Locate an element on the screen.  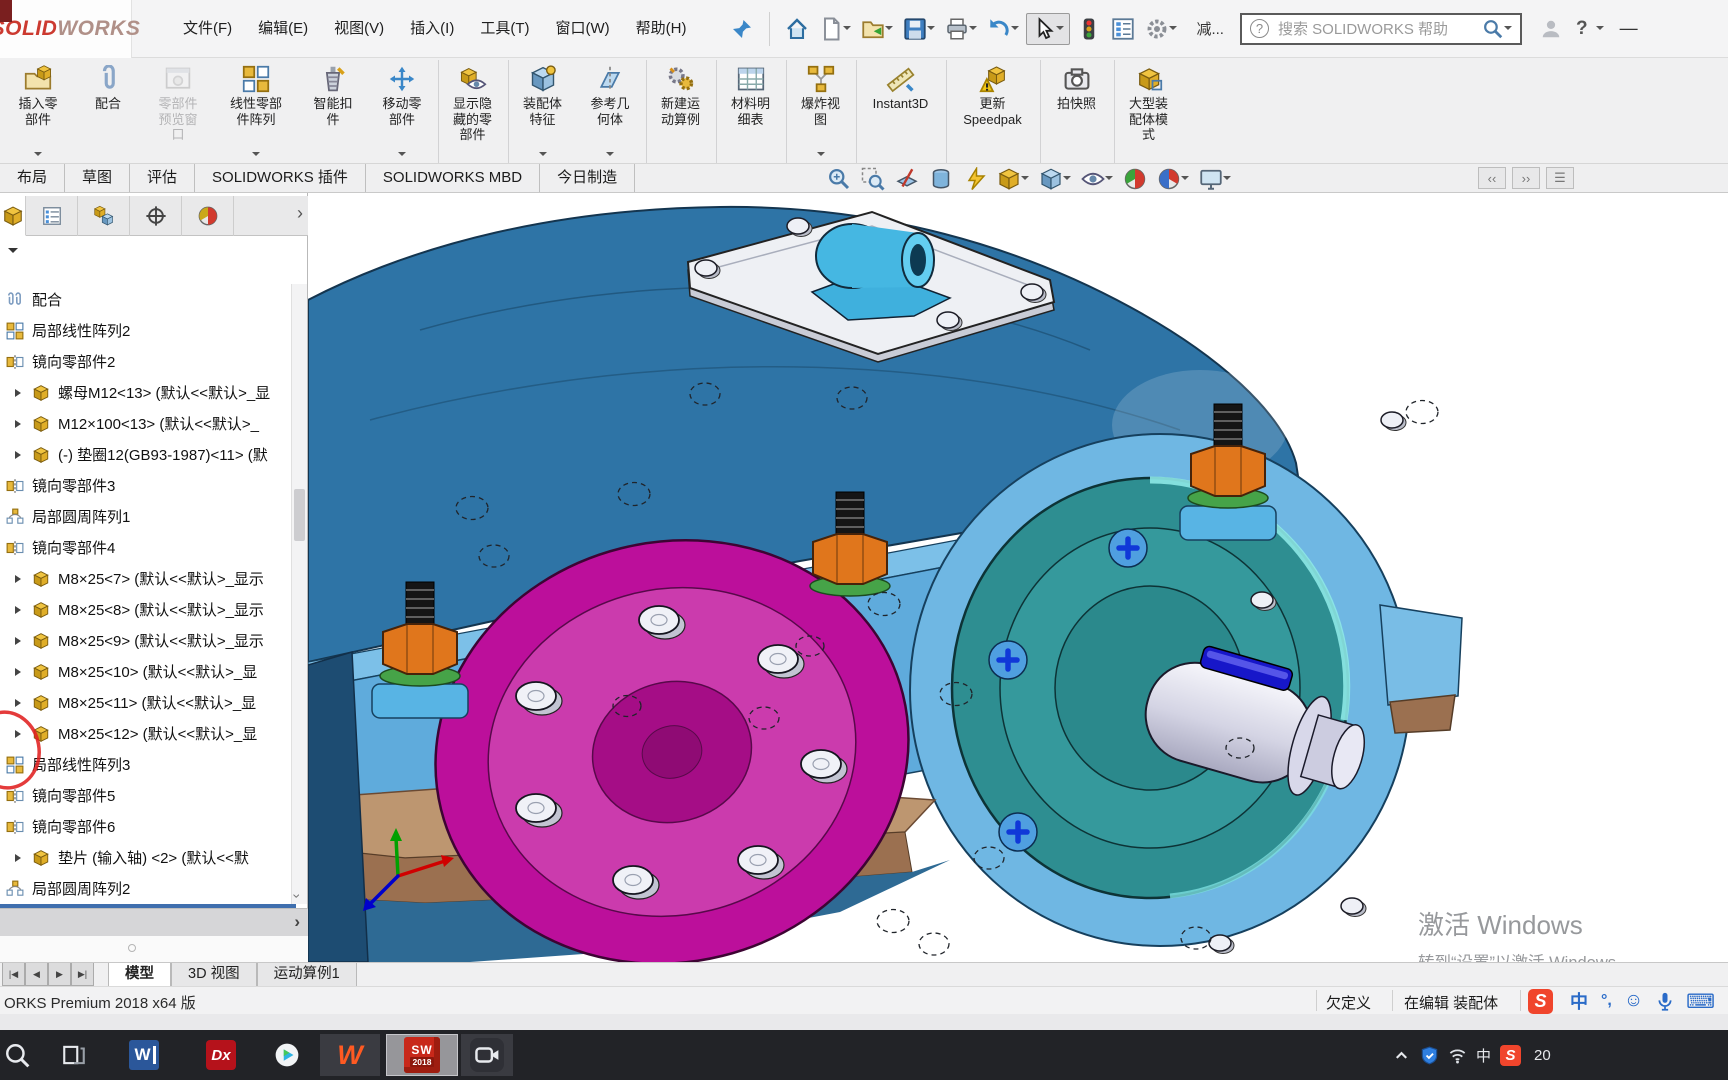
ribbon-button: 智能扣件 is located at coordinates (333, 111).